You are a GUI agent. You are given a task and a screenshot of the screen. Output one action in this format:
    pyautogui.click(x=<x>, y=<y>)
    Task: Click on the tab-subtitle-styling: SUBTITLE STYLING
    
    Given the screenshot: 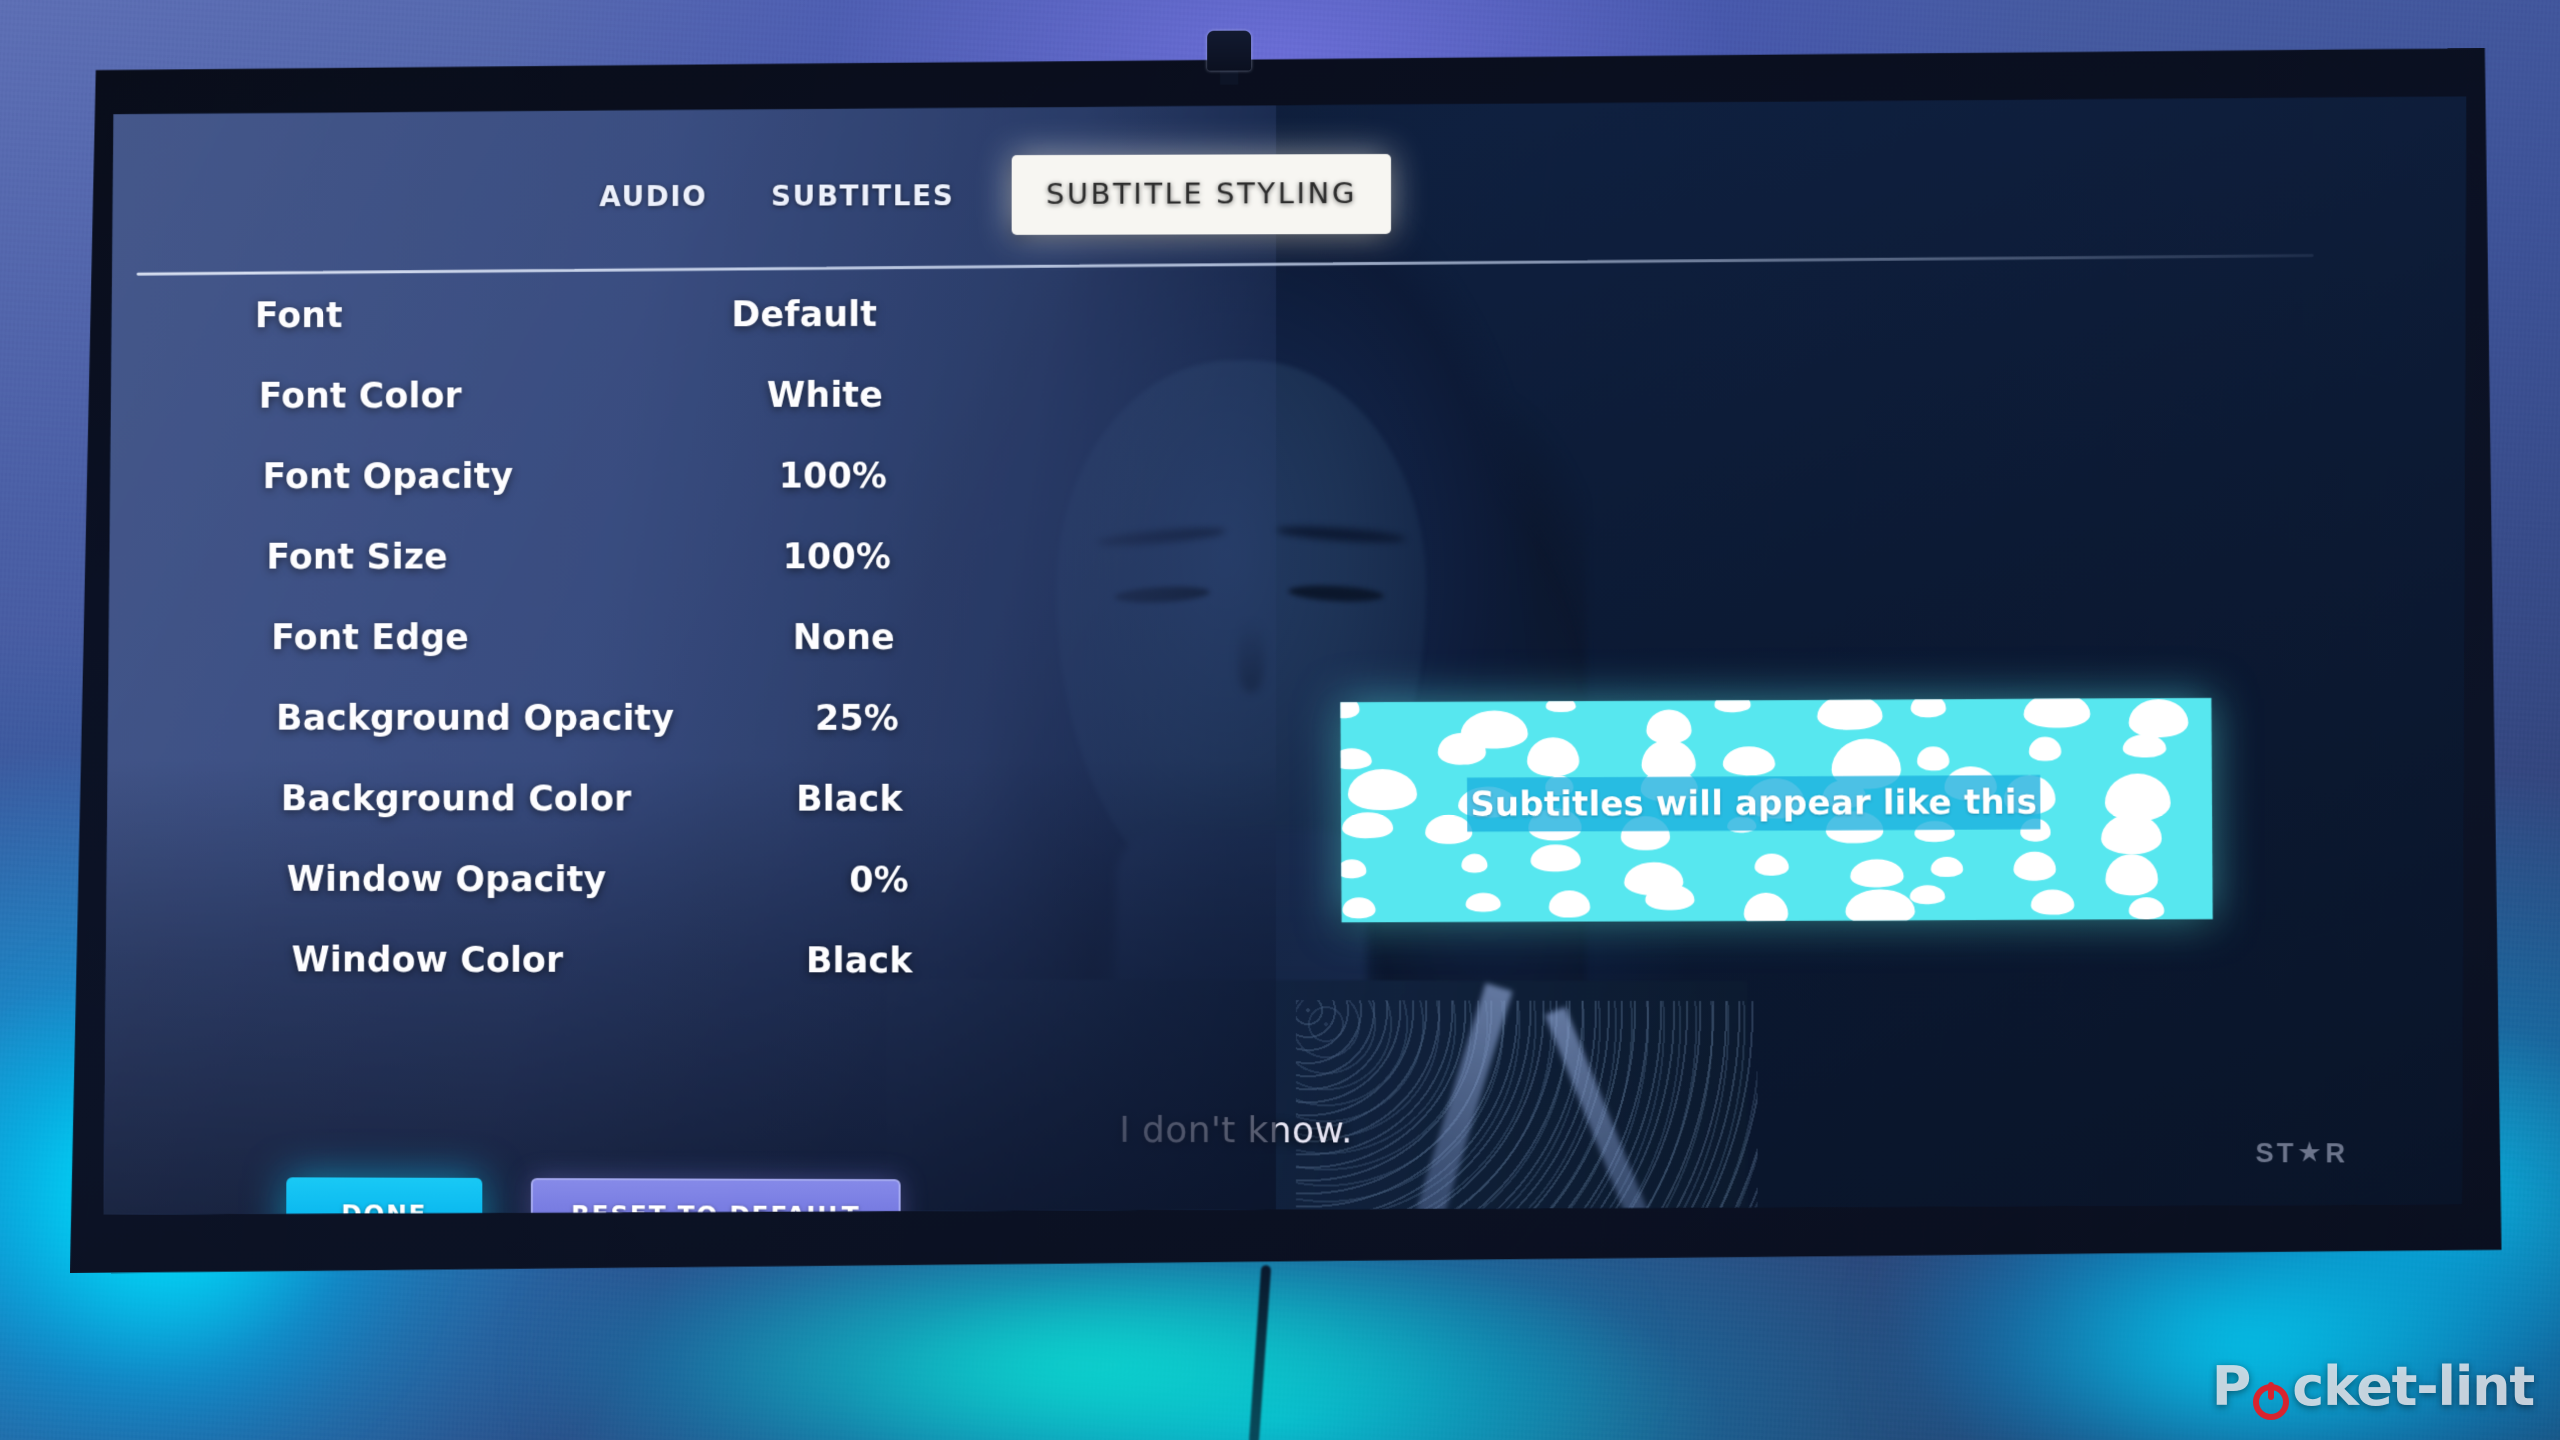 What is the action you would take?
    pyautogui.click(x=1201, y=194)
    